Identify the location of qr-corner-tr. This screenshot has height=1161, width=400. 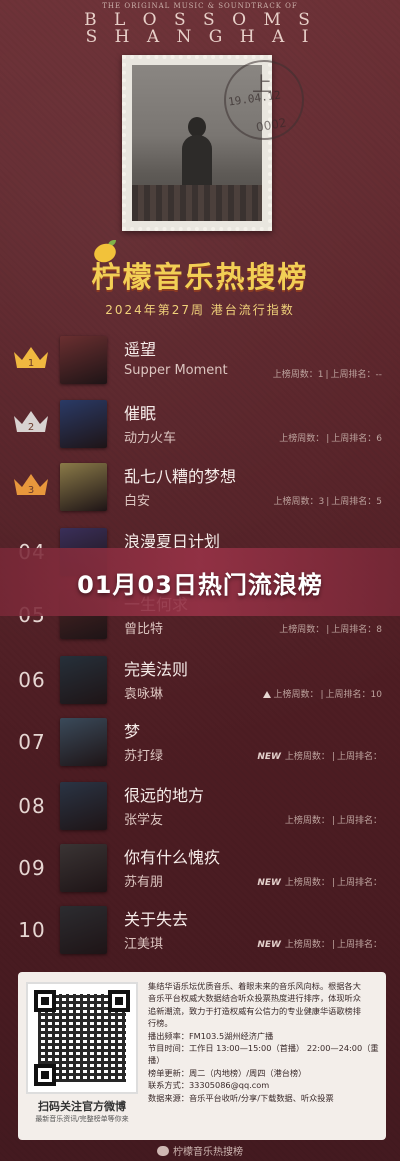
(119, 1001).